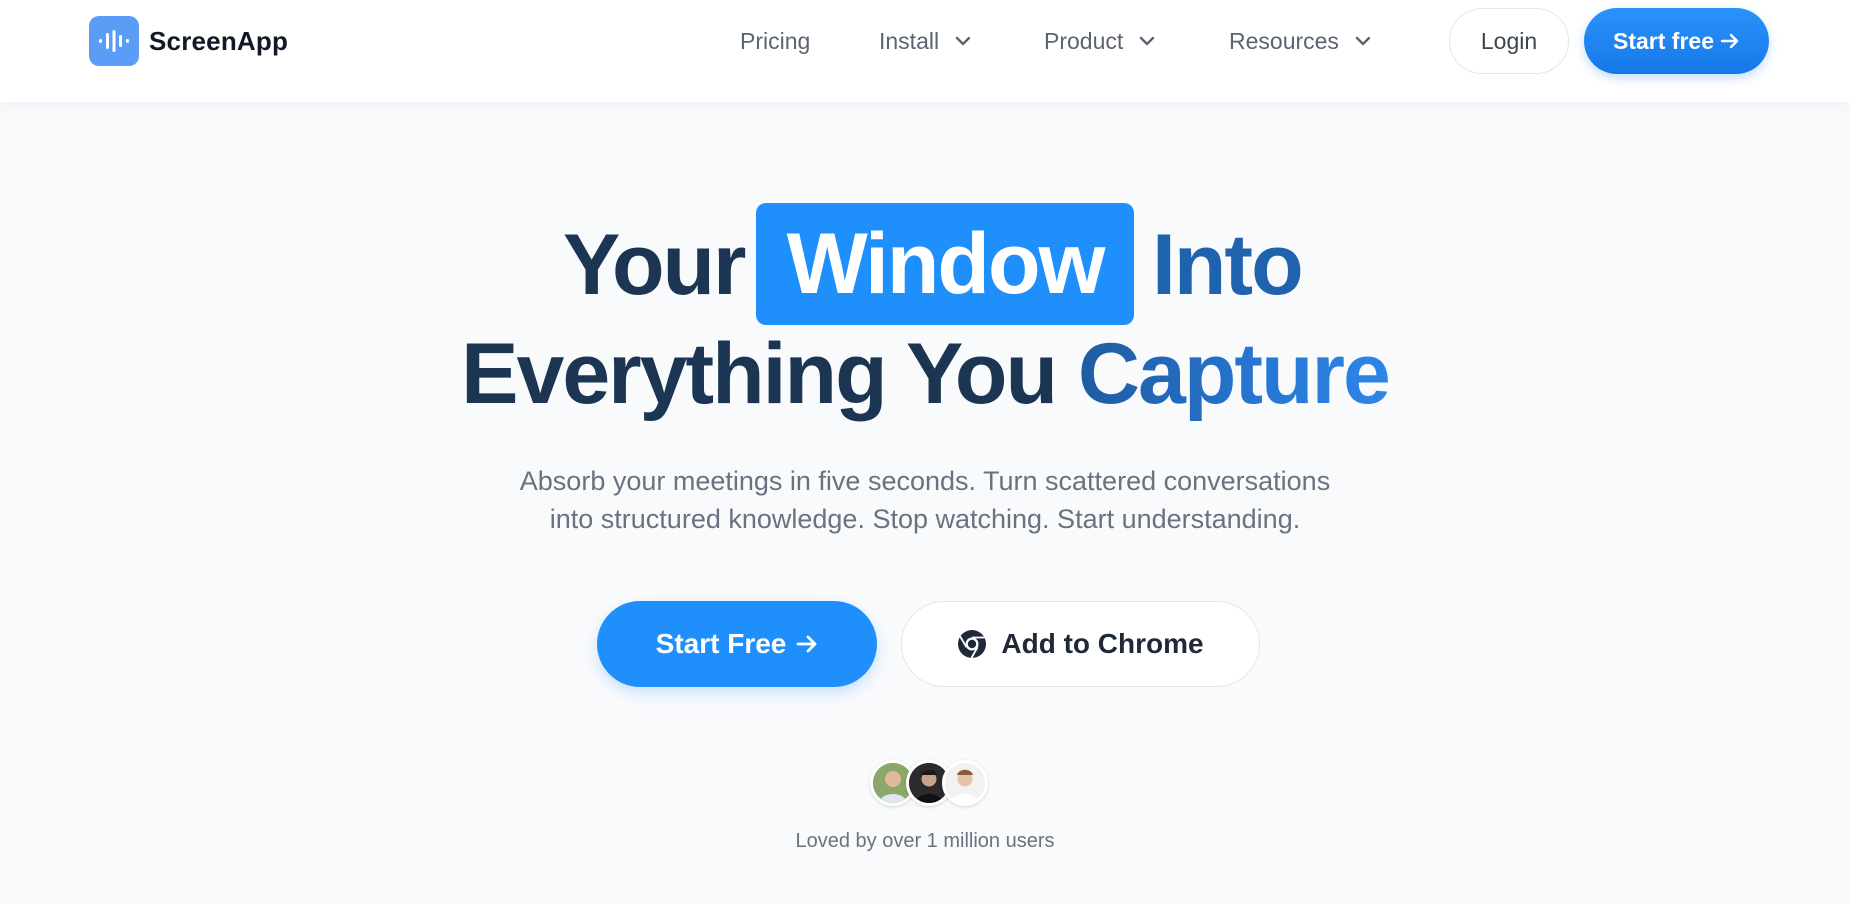  I want to click on headline-word-into: Into, so click(1228, 265).